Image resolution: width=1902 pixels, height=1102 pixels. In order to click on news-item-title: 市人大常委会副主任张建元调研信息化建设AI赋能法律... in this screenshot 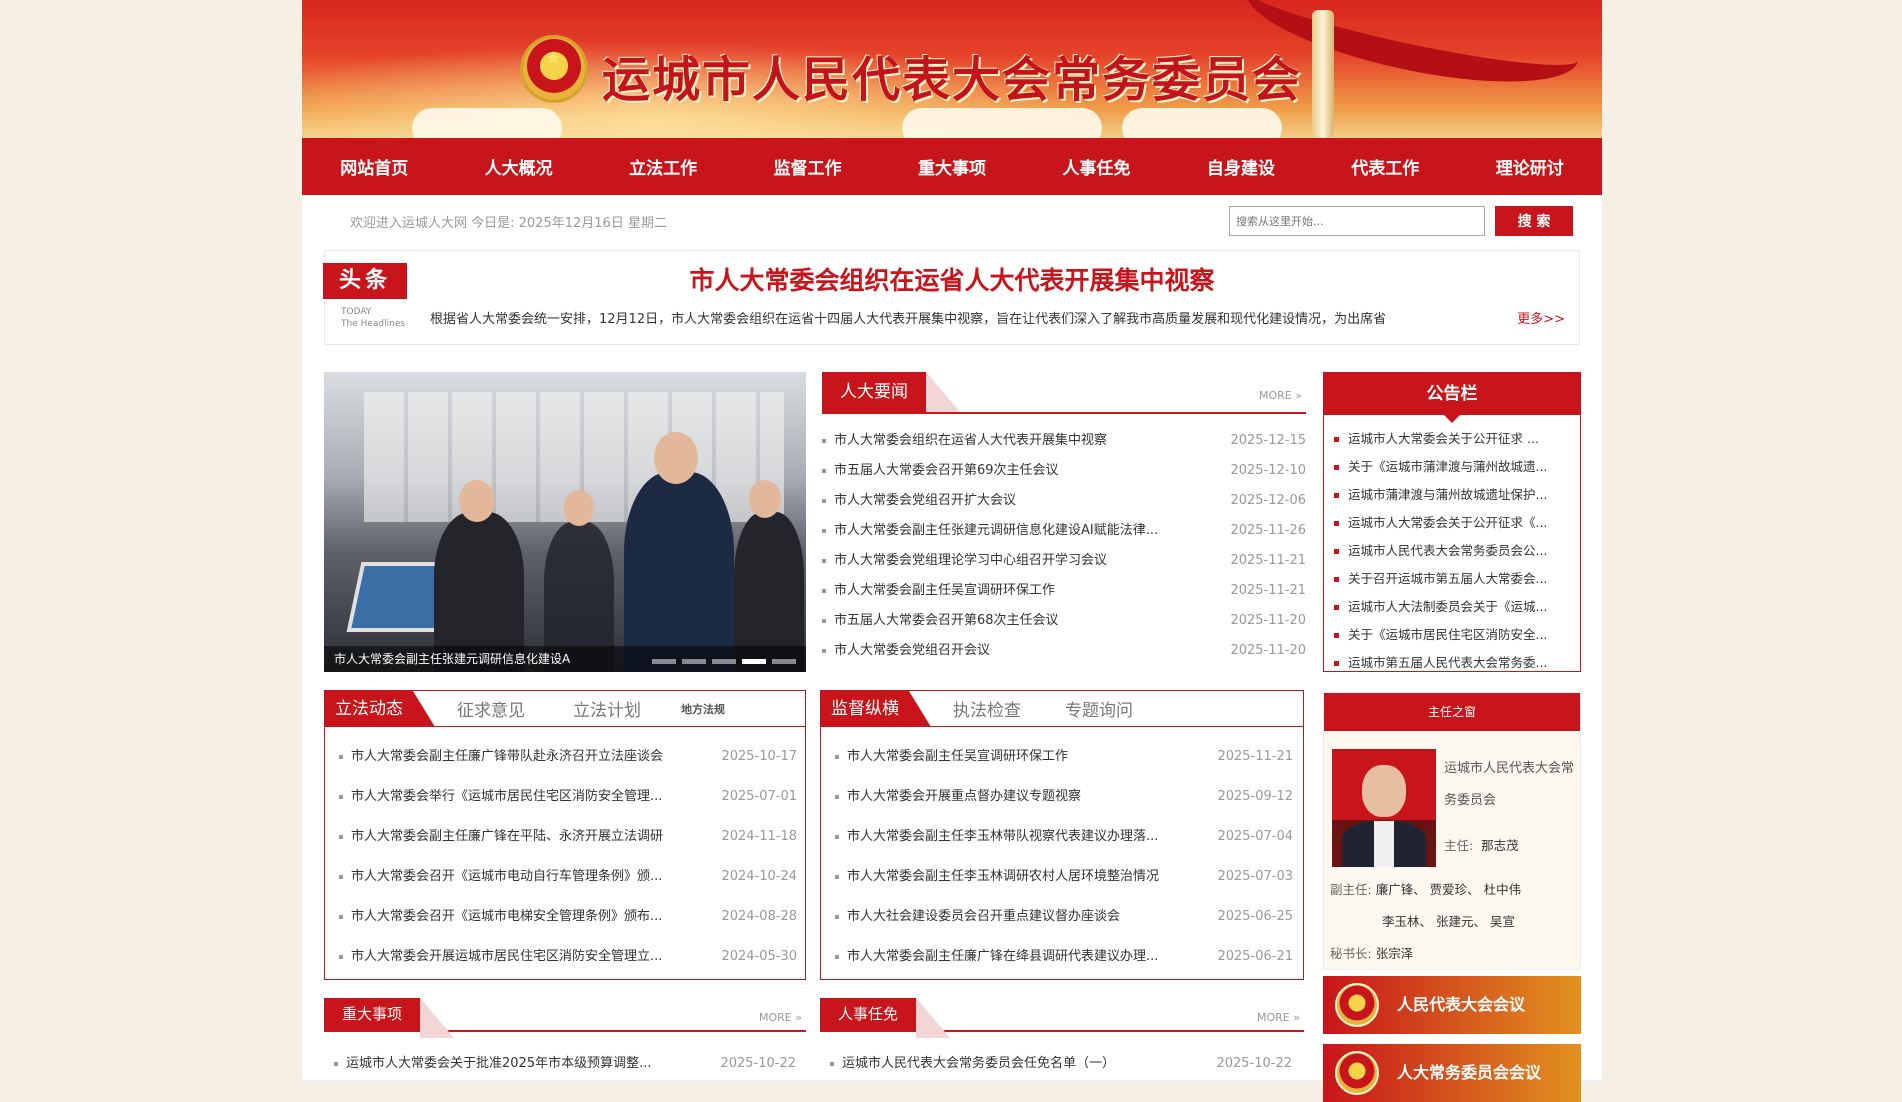, I will do `click(996, 531)`.